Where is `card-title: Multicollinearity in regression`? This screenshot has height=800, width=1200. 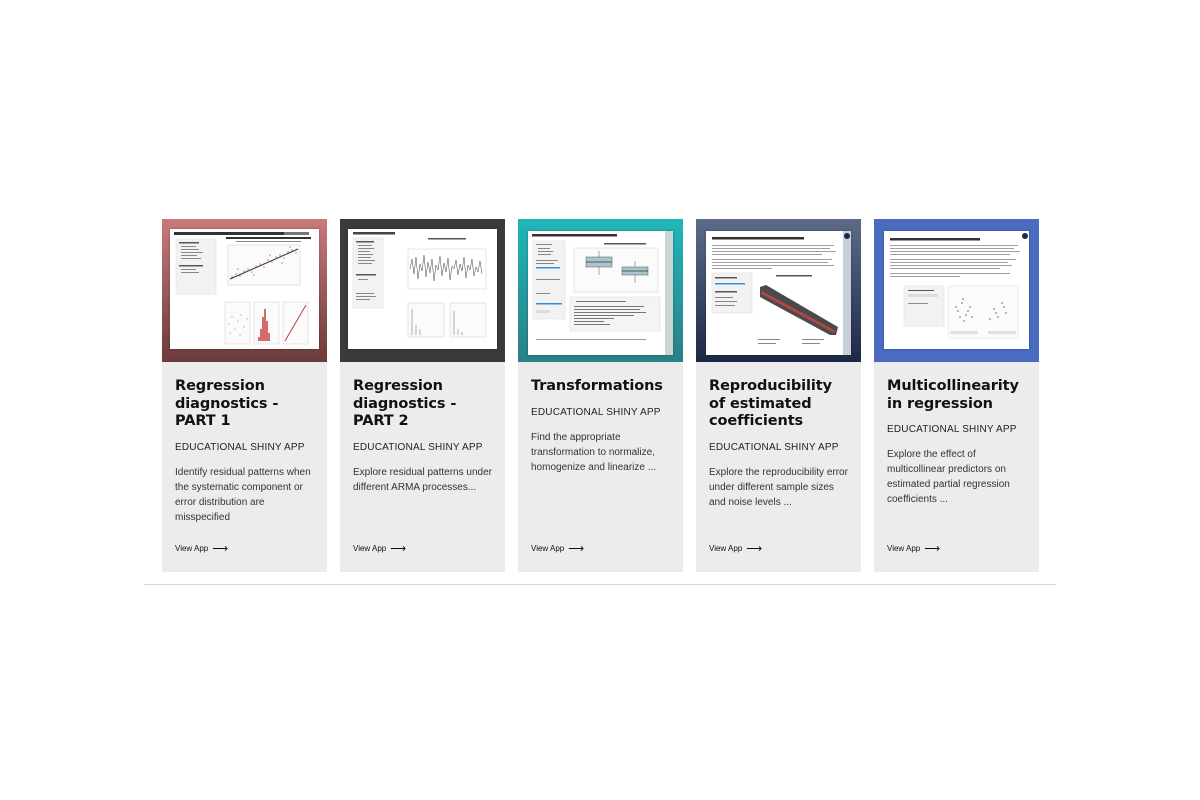
card-title: Multicollinearity in regression is located at coordinates (956, 395).